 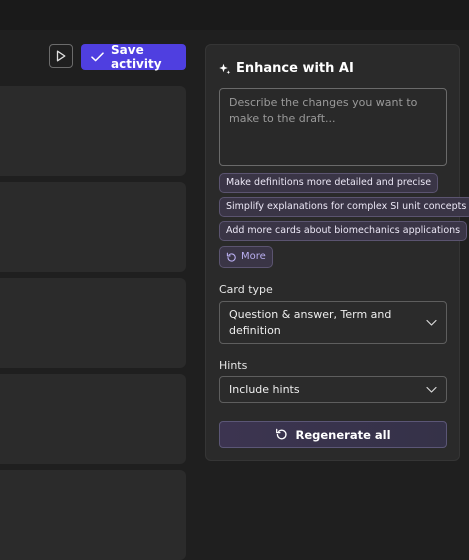 What do you see at coordinates (343, 434) in the screenshot?
I see `regenerate-all-label: Regenerate all` at bounding box center [343, 434].